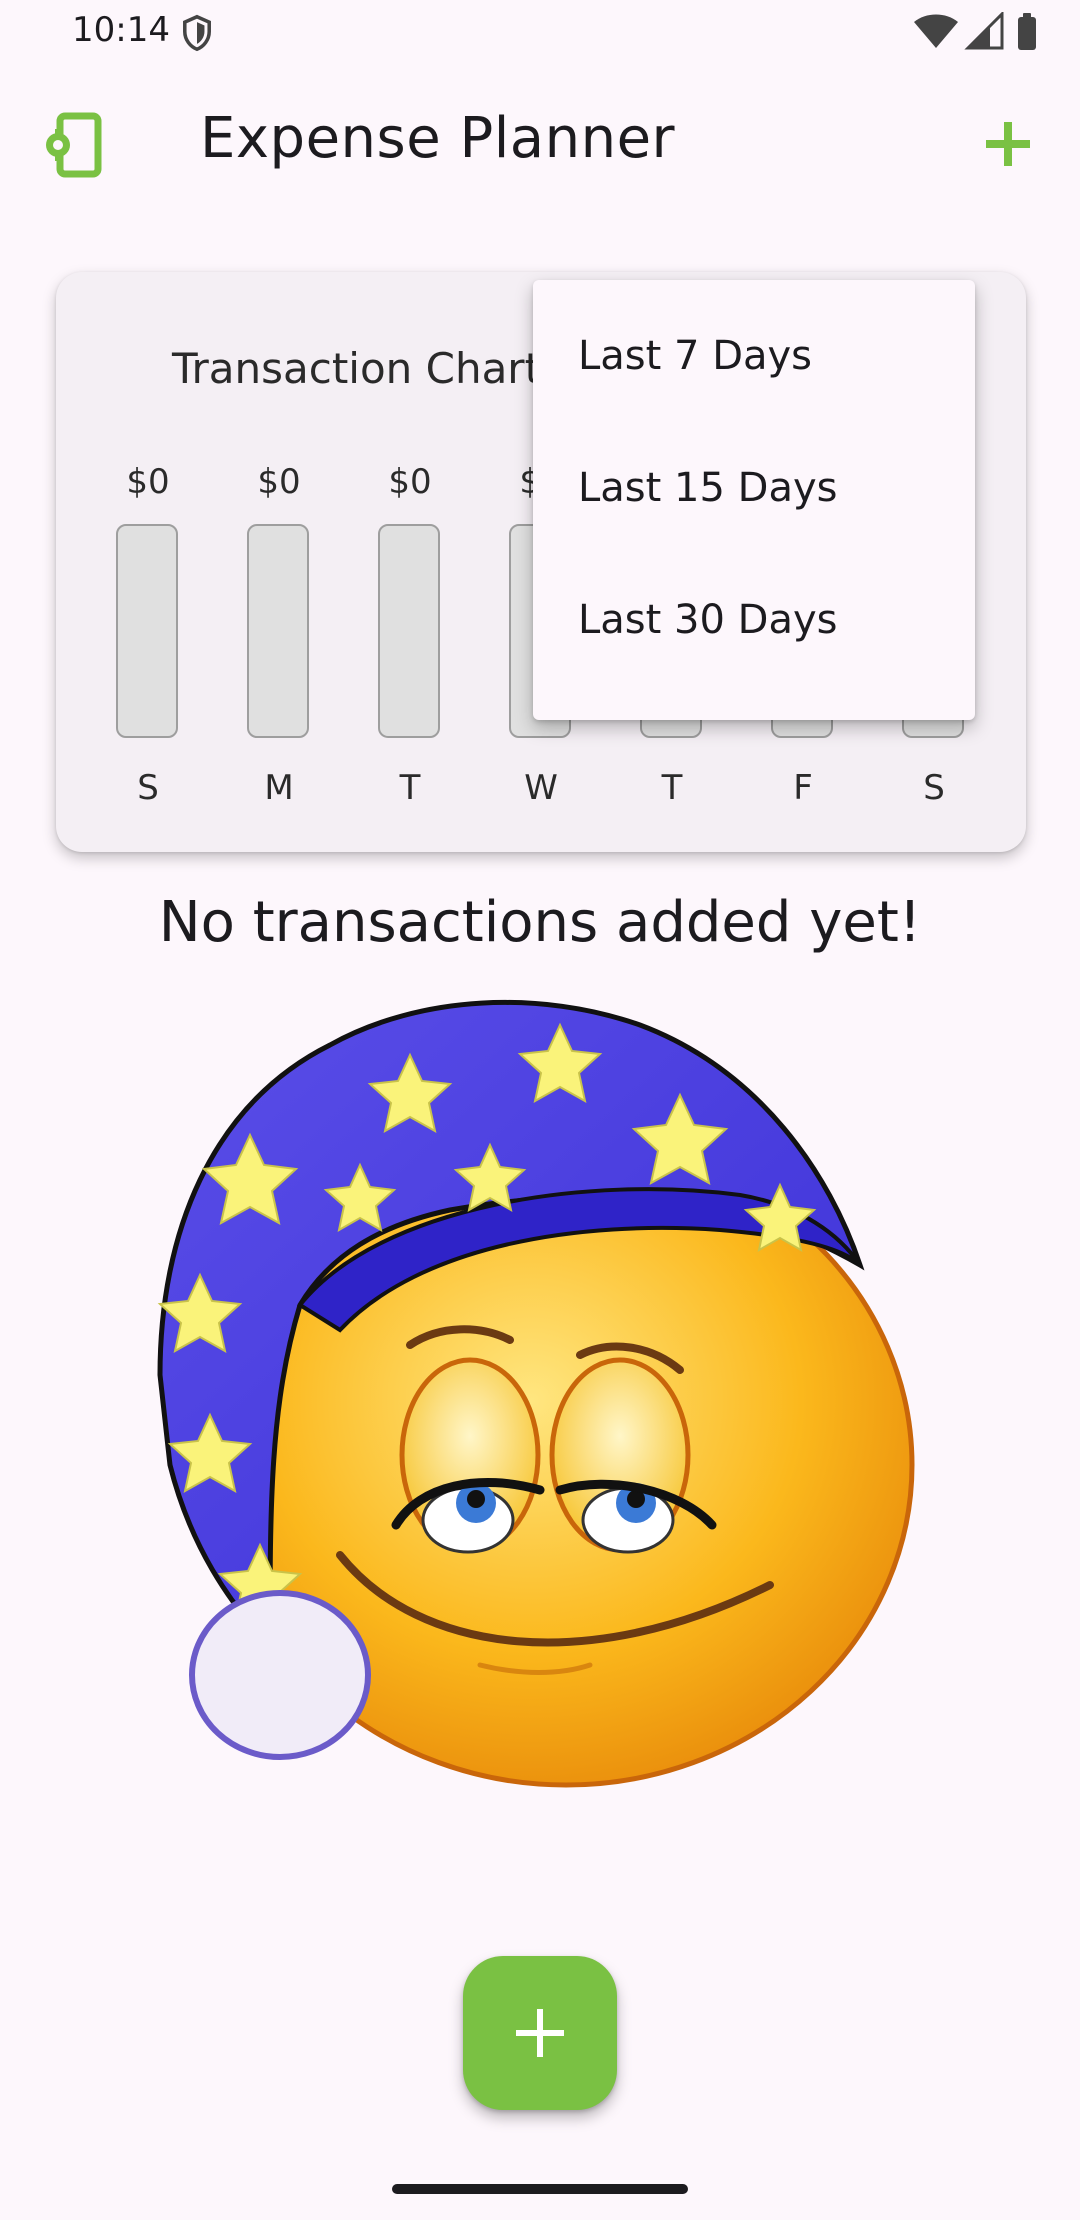  Describe the element at coordinates (197, 33) in the screenshot. I see `shield-icon` at that location.